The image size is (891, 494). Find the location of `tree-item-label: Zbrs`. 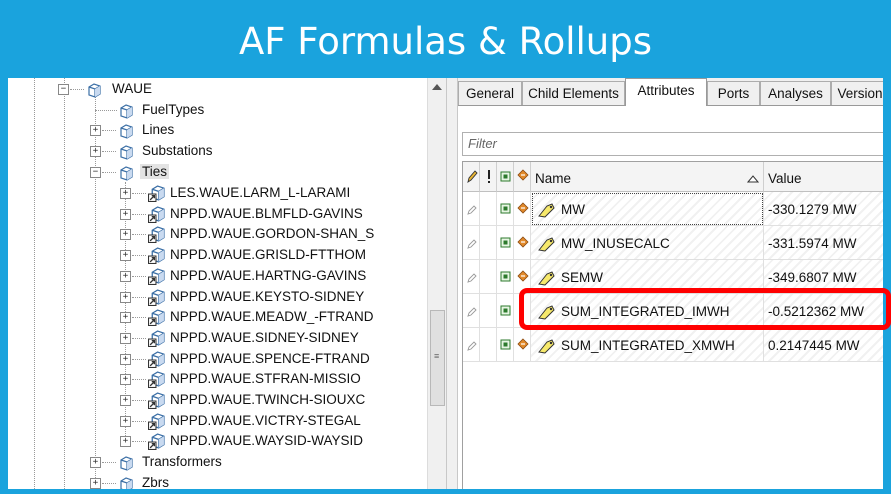

tree-item-label: Zbrs is located at coordinates (155, 482).